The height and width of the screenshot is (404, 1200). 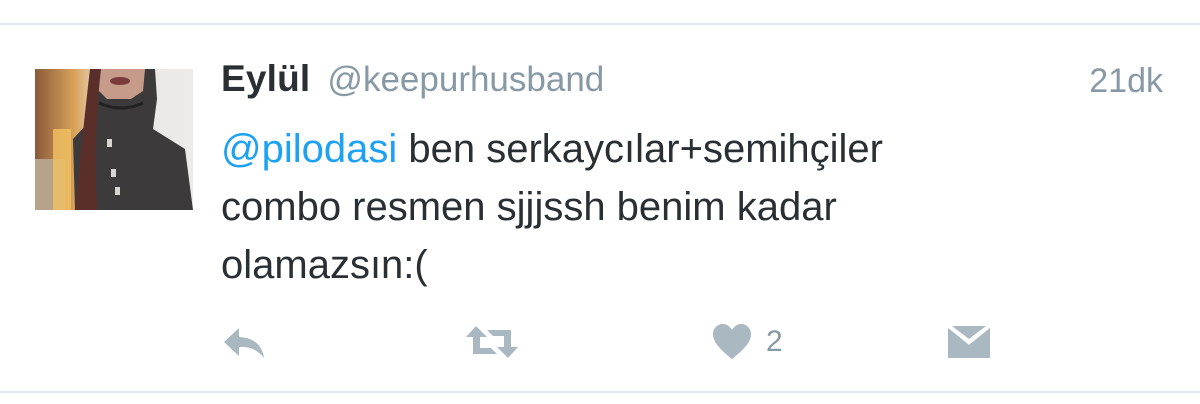 I want to click on envelope-icon, so click(x=969, y=341).